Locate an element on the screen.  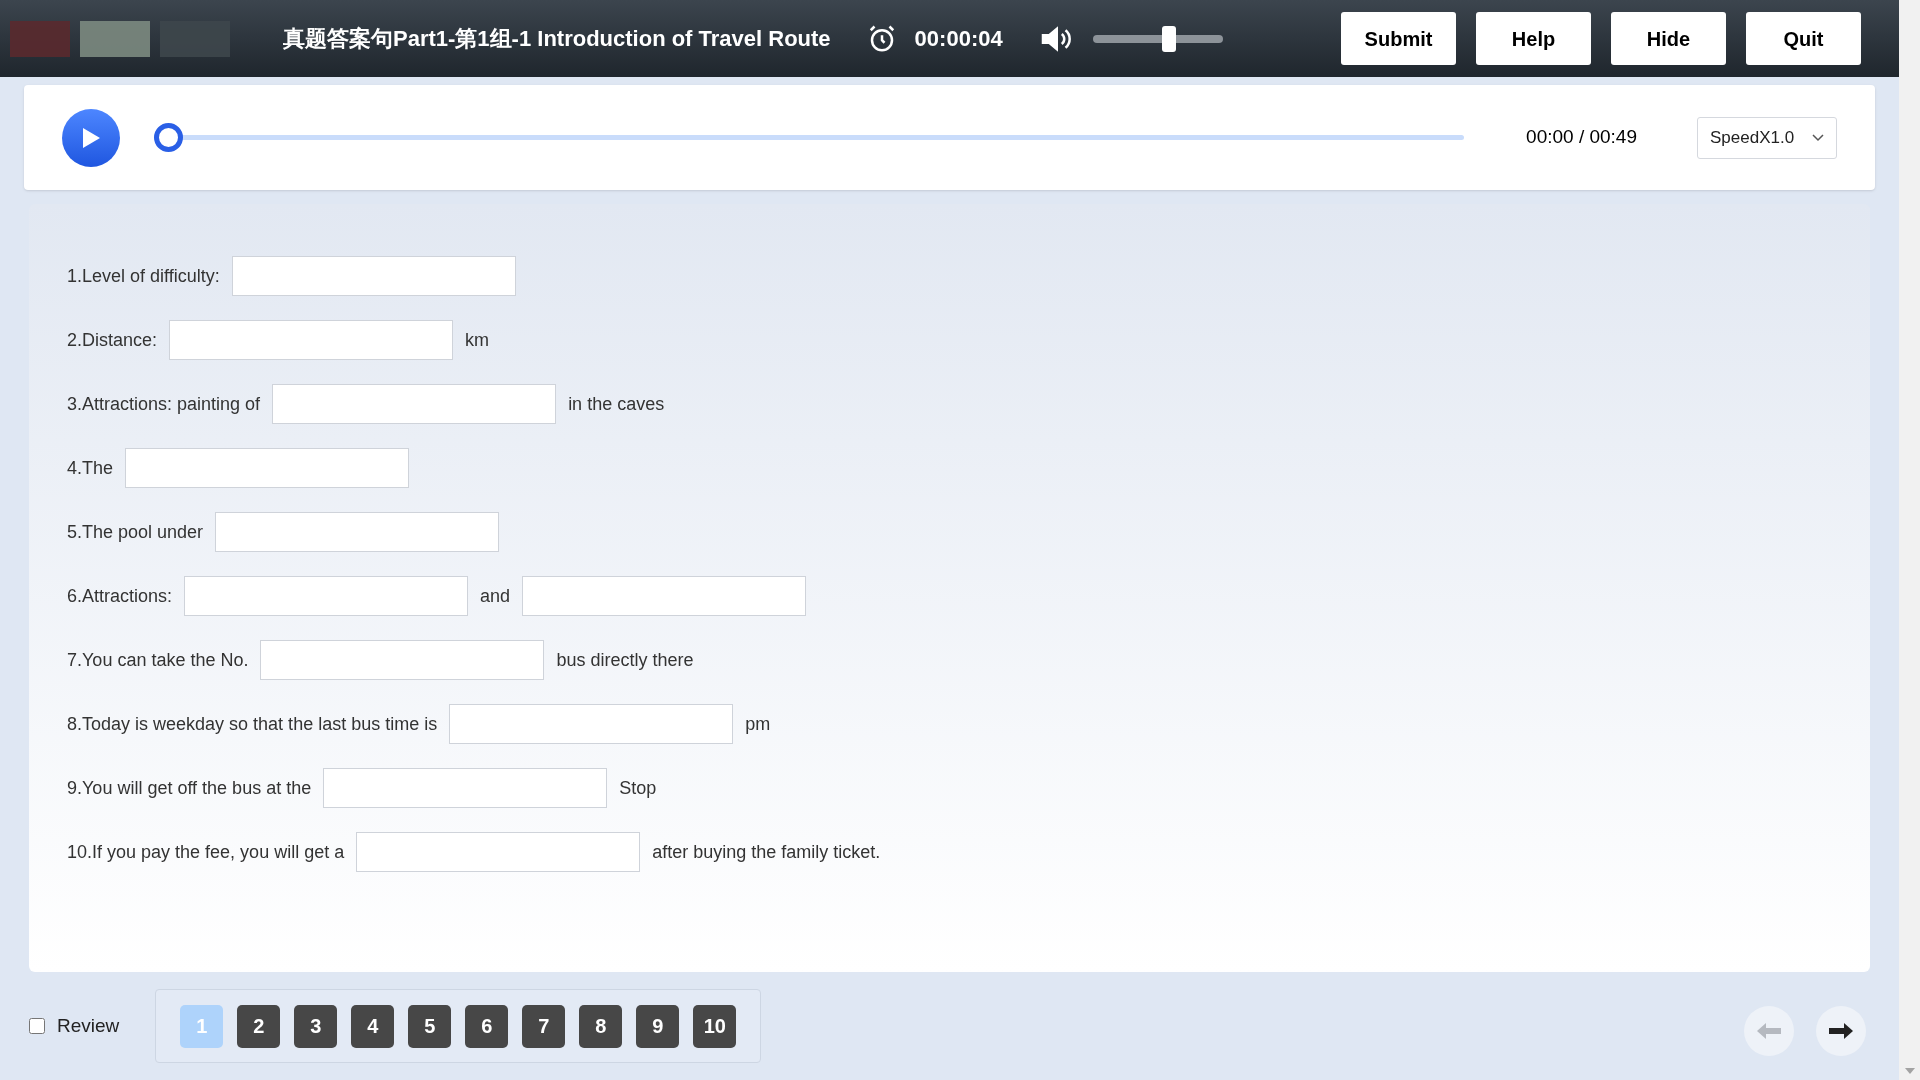
play-icon is located at coordinates (91, 137).